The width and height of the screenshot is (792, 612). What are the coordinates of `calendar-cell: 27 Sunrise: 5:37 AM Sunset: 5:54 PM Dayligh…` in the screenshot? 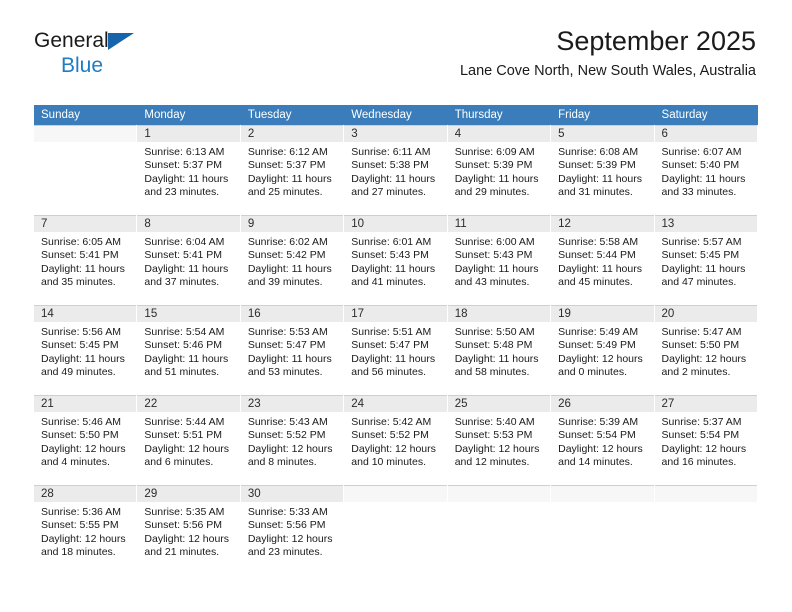 It's located at (706, 440).